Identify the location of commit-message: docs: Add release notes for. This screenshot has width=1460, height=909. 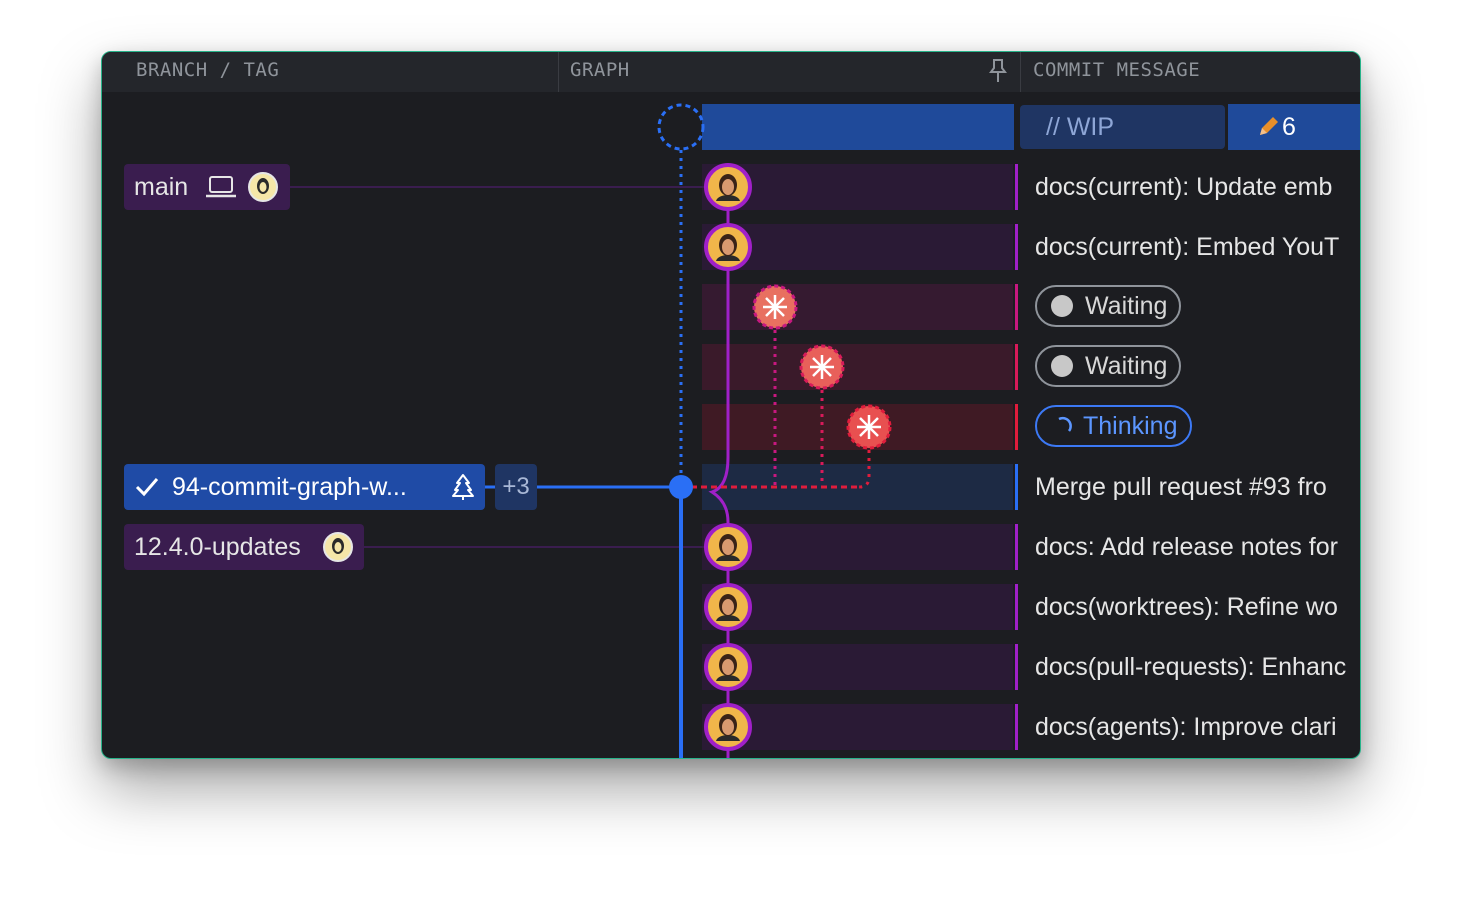
(1186, 547).